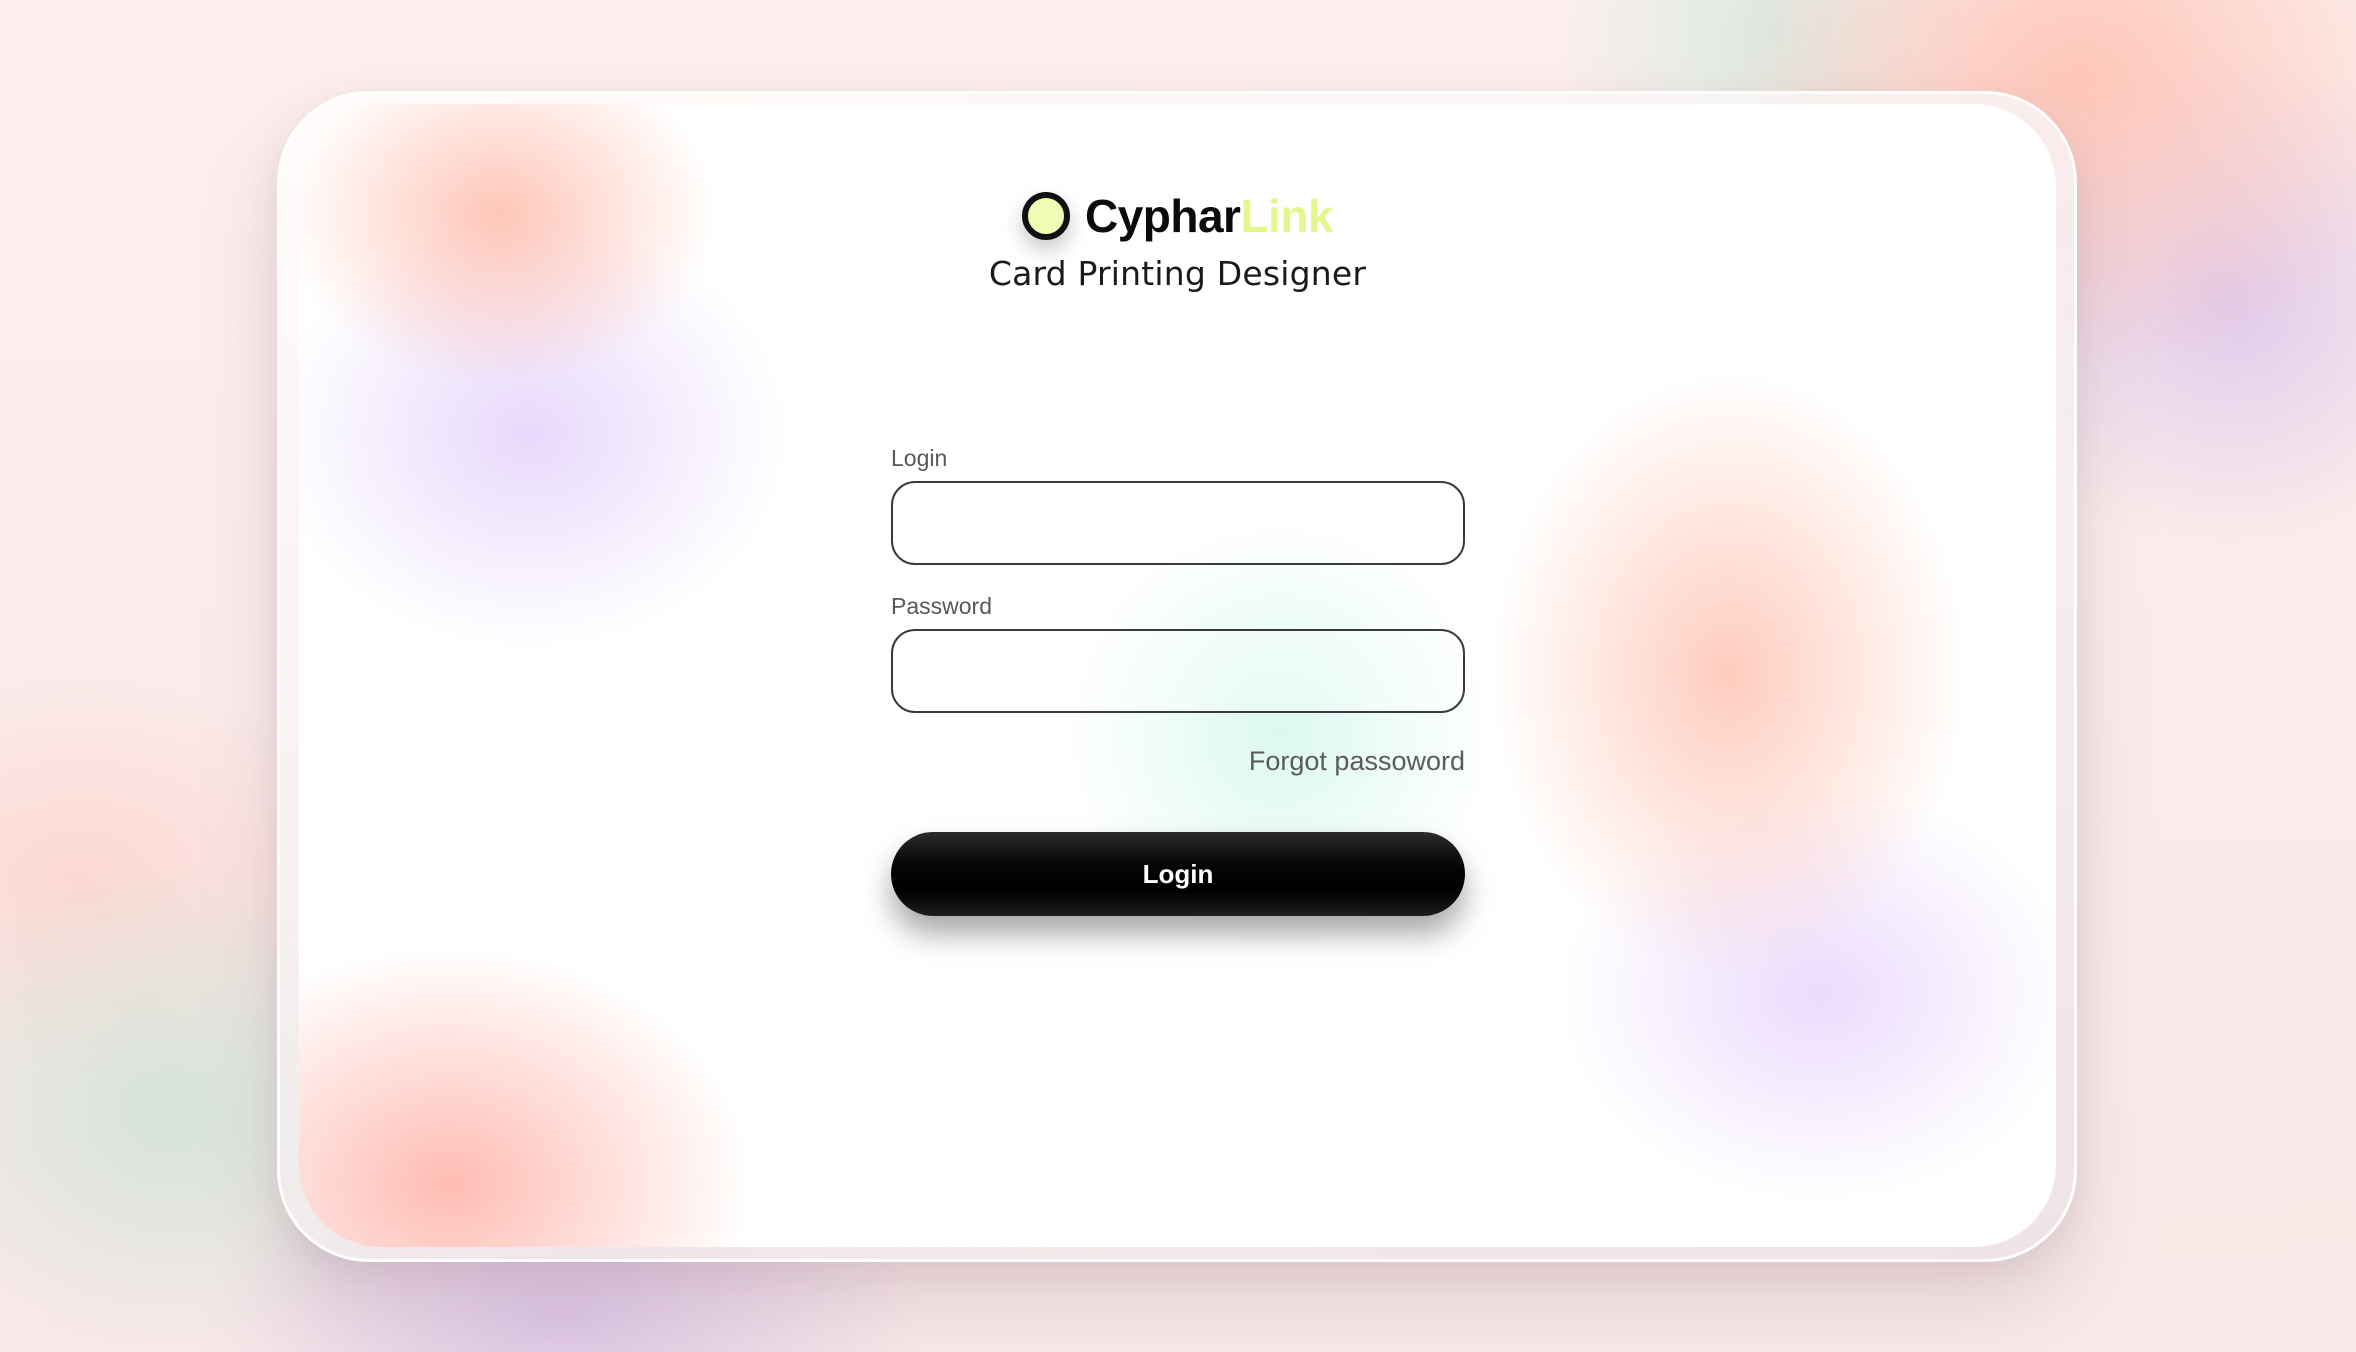  I want to click on forgot-password-link: Forgot passoword, so click(1350, 761).